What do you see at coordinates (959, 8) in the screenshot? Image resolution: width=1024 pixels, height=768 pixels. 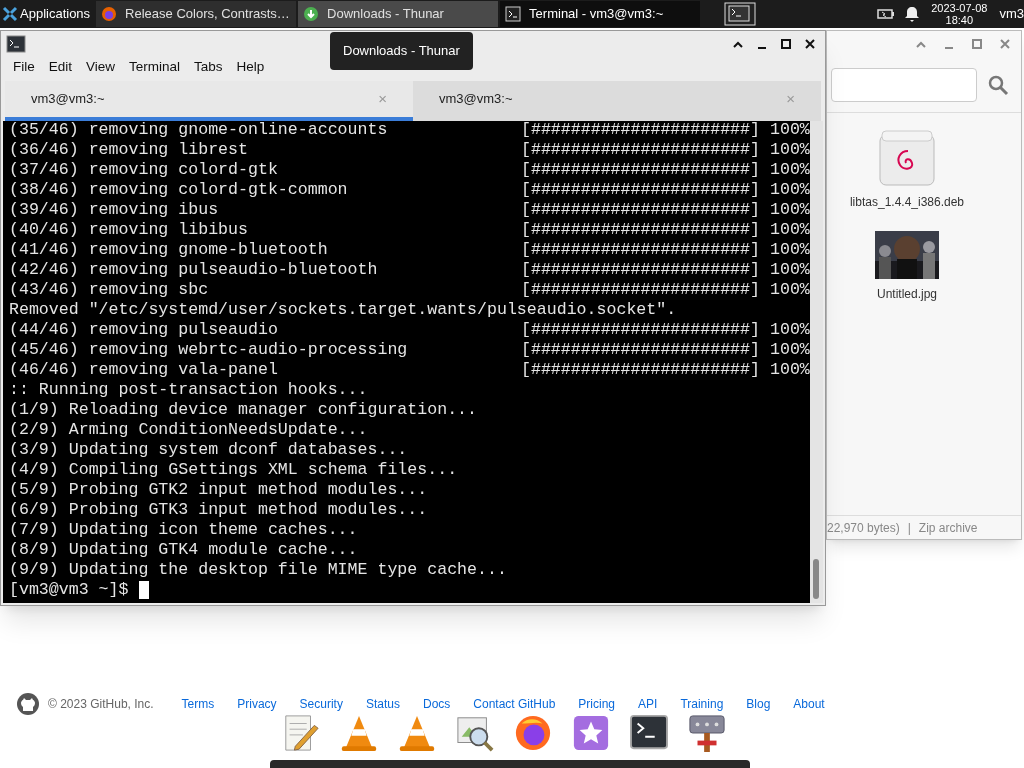 I see `clock-date: 2023-07-08` at bounding box center [959, 8].